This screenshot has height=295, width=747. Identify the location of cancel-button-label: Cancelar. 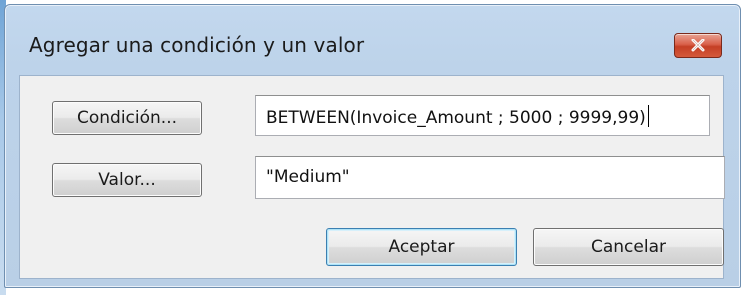
(628, 247).